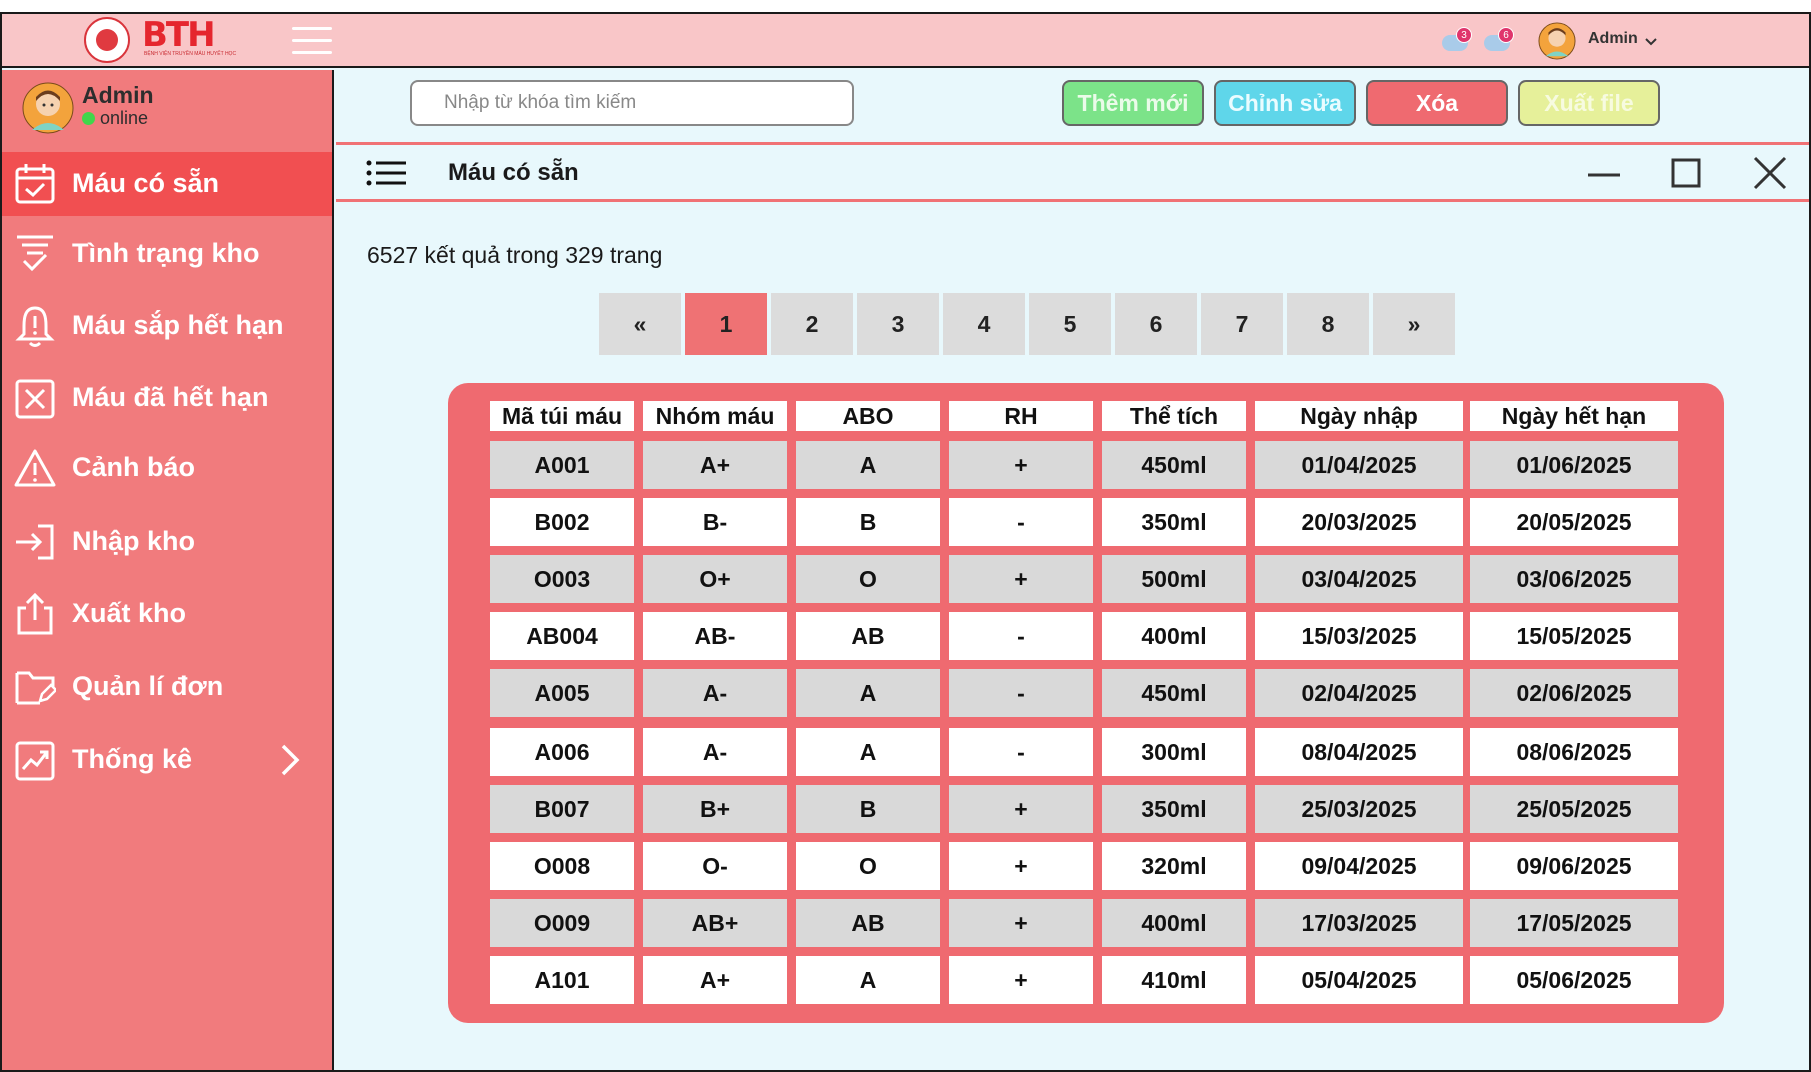 The width and height of the screenshot is (1811, 1072). I want to click on user-menu-label: Admin, so click(1613, 39).